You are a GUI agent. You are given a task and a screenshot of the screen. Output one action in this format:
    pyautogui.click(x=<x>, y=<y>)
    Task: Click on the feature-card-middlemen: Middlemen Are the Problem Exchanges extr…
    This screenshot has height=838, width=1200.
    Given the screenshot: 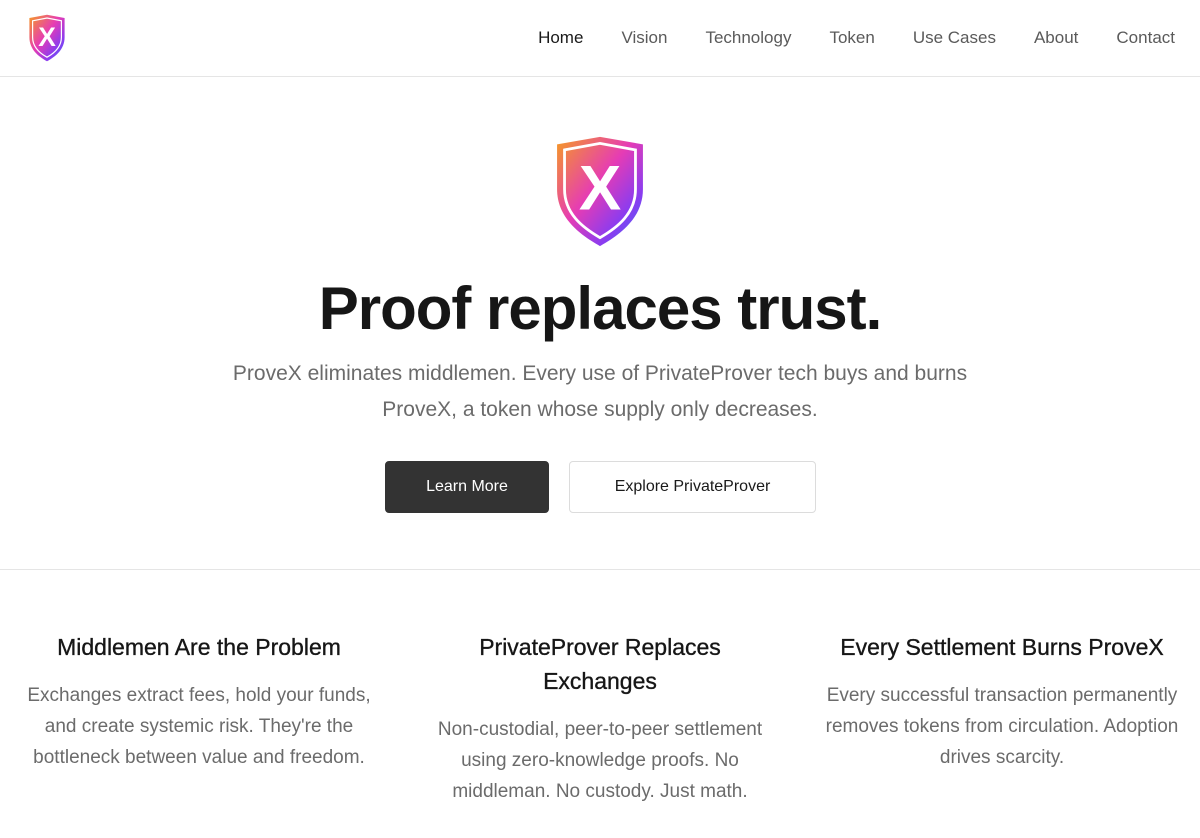 What is the action you would take?
    pyautogui.click(x=199, y=701)
    